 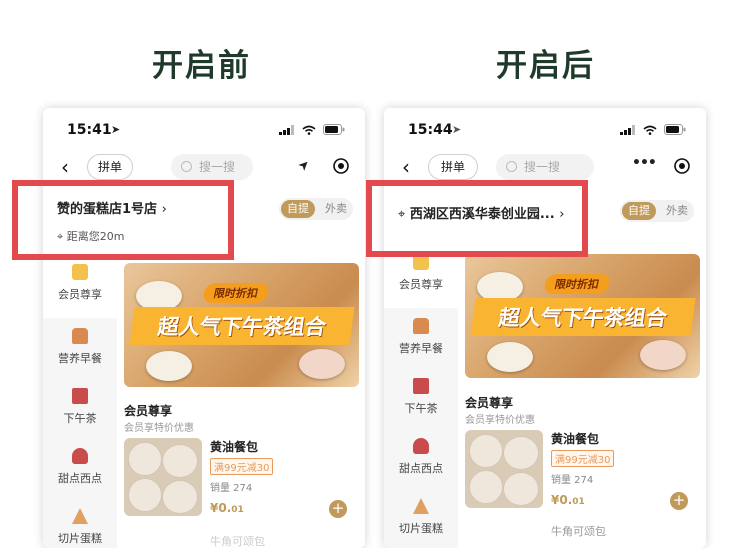 I want to click on nav-bar: ‹ 拼单 搜一搜 ➤, so click(x=204, y=167).